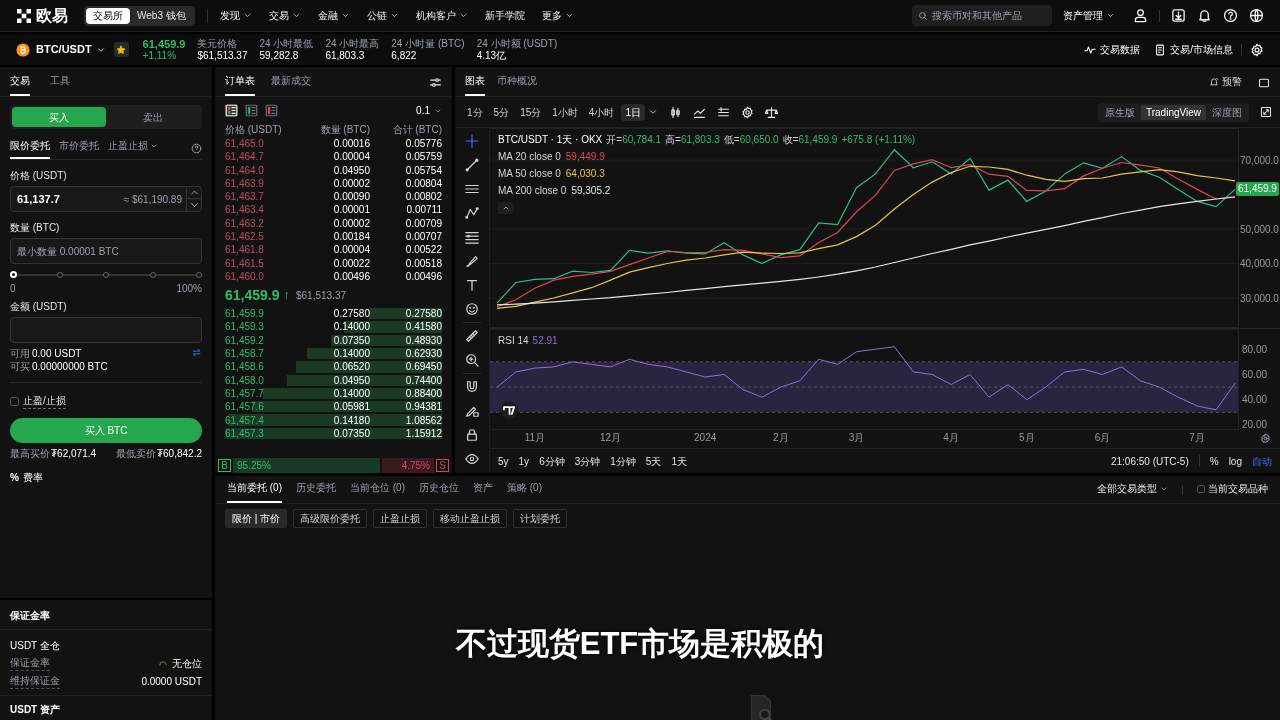 The width and height of the screenshot is (1280, 720). I want to click on zoom-in-icon, so click(472, 360).